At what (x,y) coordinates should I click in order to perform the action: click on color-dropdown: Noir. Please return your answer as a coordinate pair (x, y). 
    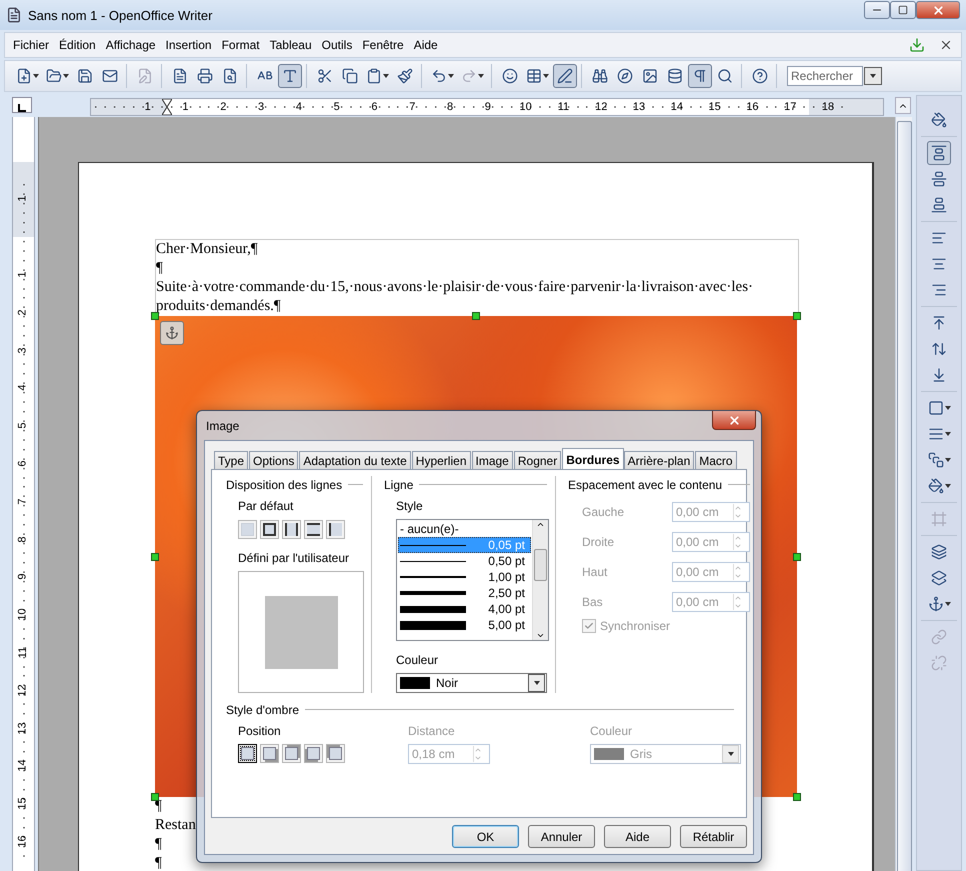
    Looking at the image, I should click on (471, 683).